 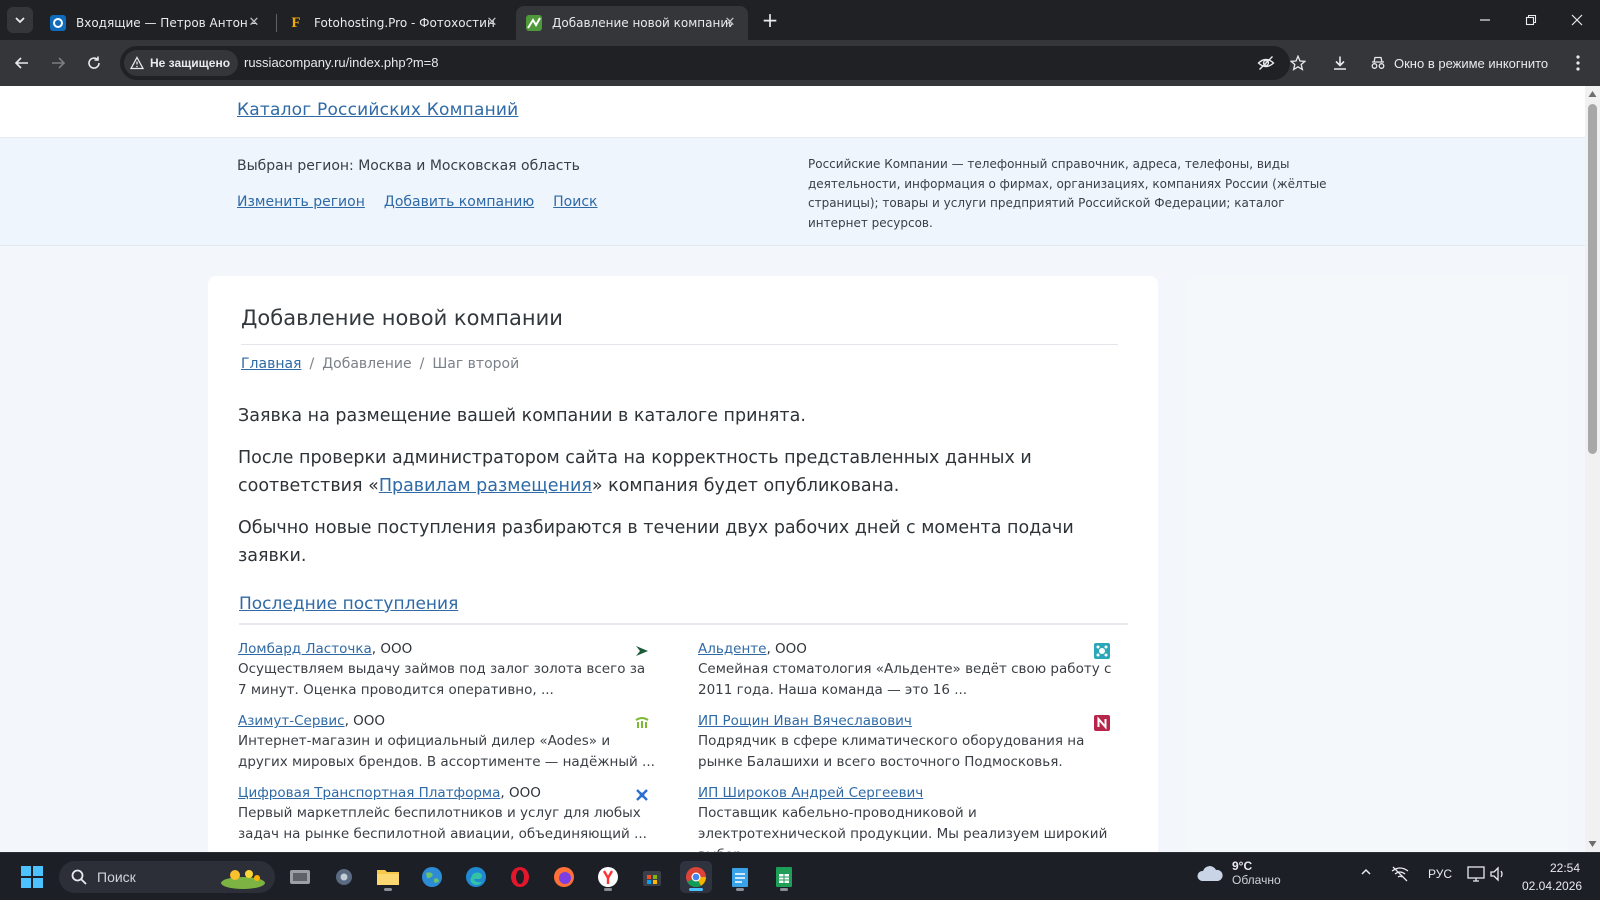 I want to click on forward-button, so click(x=58, y=63).